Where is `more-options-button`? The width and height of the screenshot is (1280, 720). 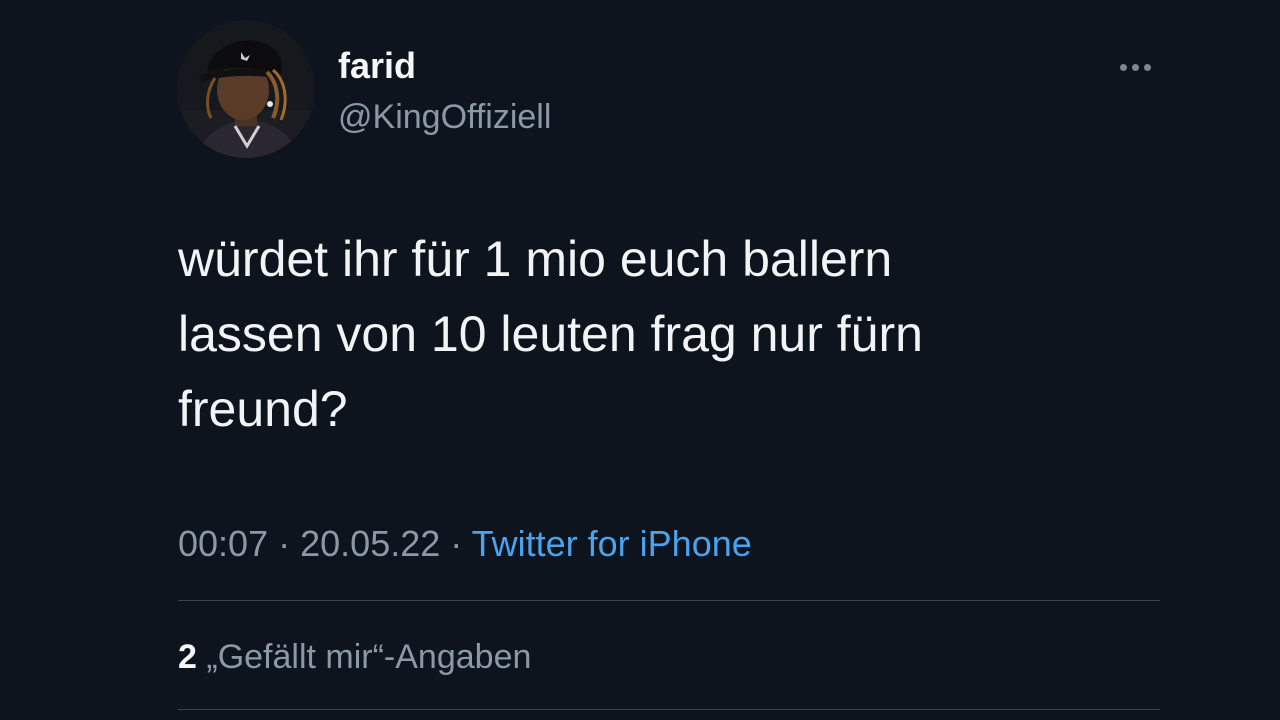 more-options-button is located at coordinates (1135, 67).